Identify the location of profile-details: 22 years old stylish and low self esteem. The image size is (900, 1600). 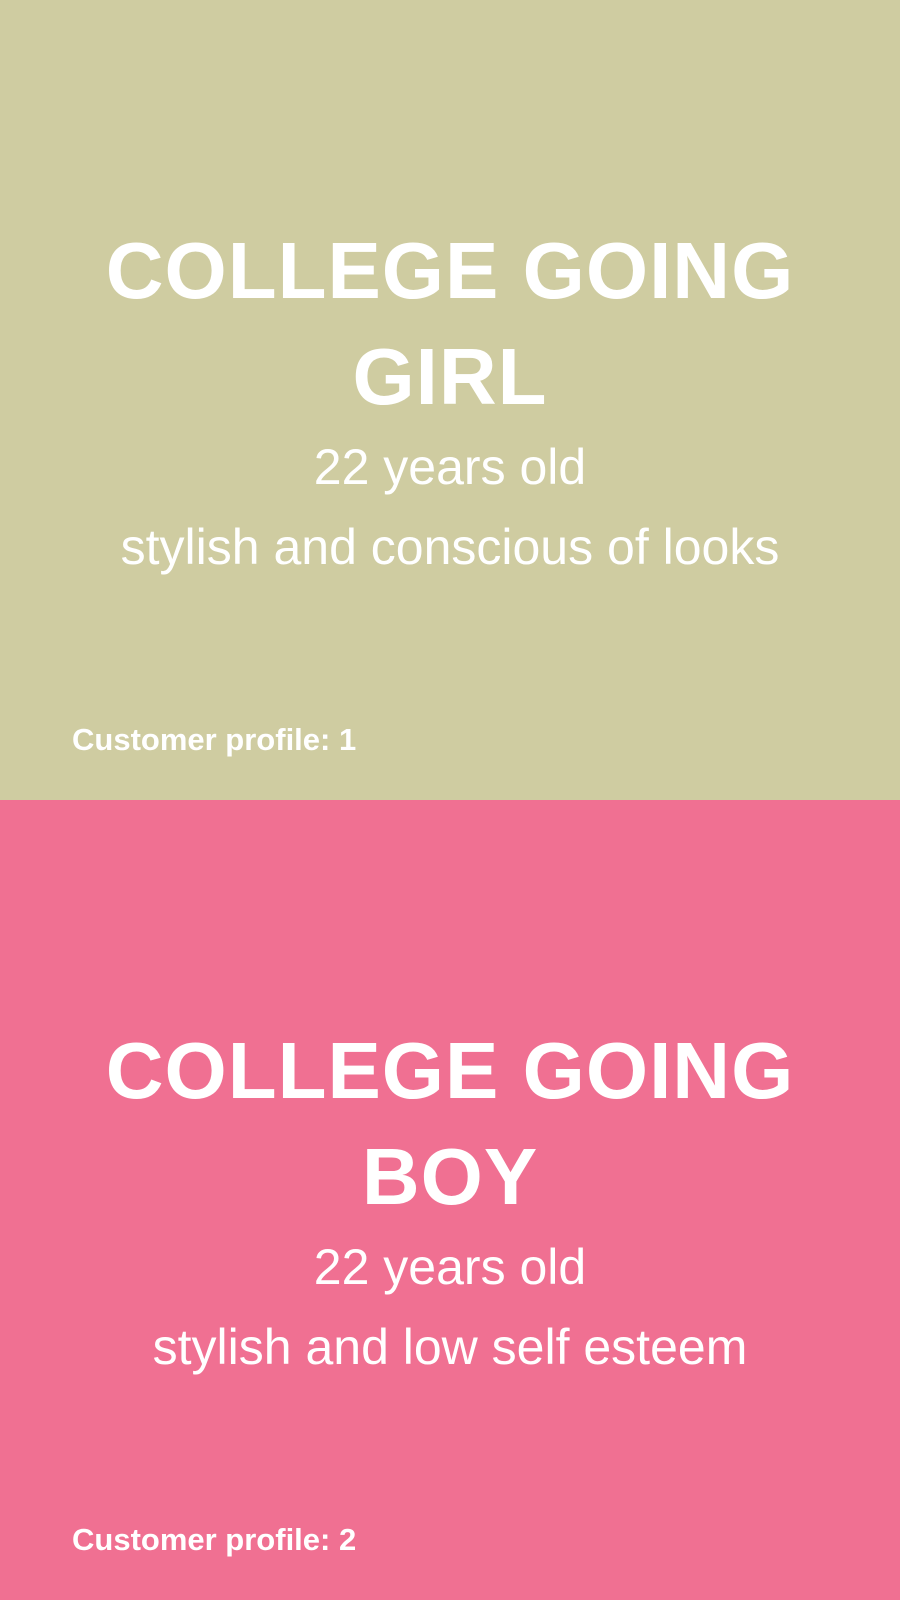
(450, 1307).